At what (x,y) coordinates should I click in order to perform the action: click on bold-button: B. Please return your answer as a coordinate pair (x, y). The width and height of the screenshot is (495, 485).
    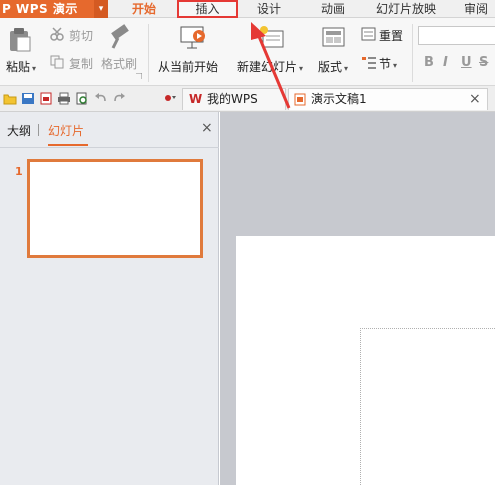
    Looking at the image, I should click on (429, 62).